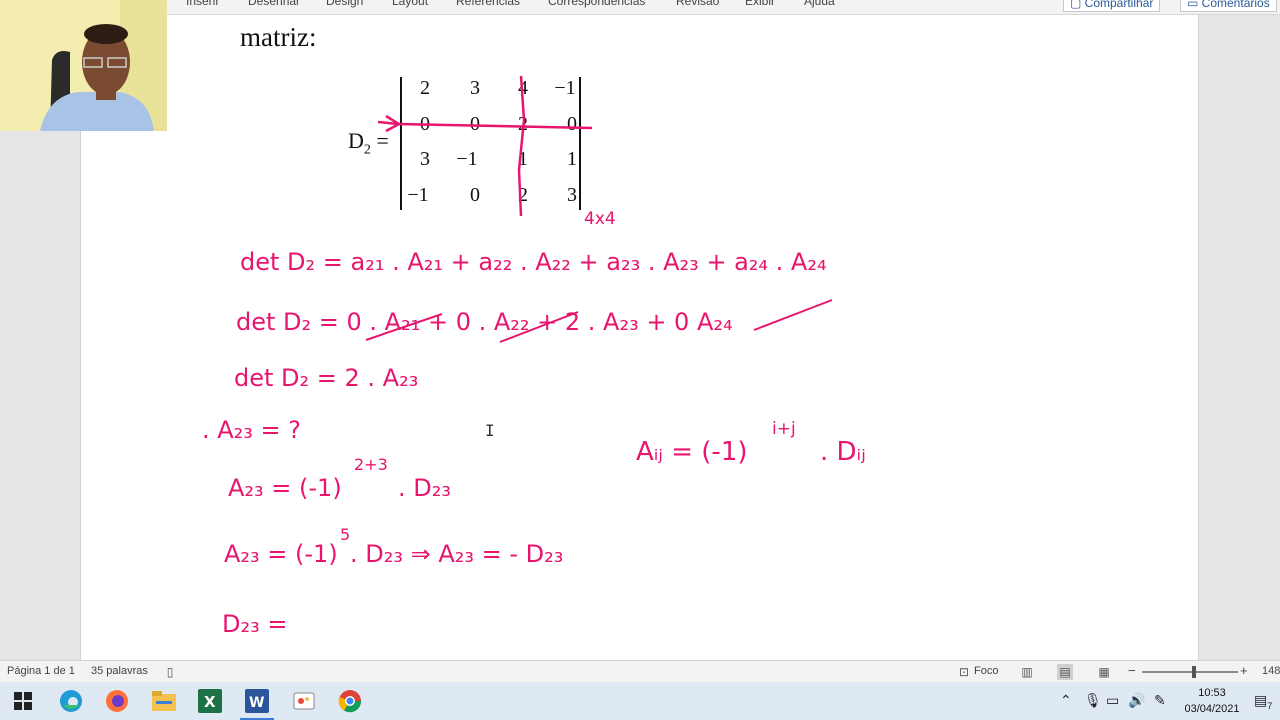  I want to click on paint-icon, so click(304, 701).